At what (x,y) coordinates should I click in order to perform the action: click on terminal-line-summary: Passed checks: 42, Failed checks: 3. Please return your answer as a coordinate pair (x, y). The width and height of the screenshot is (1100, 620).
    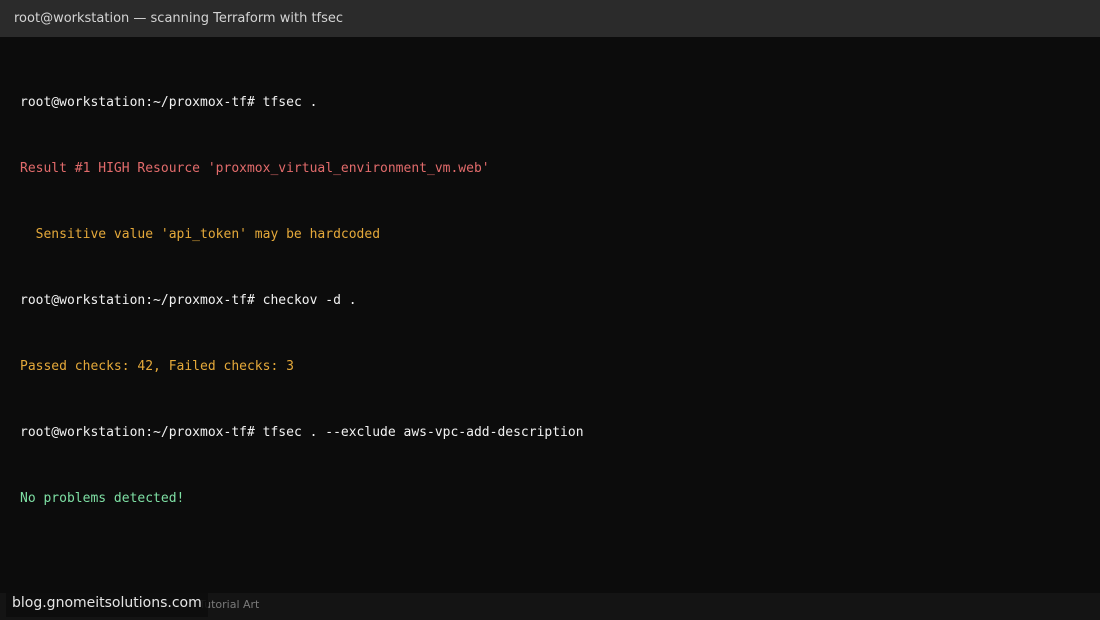
    Looking at the image, I should click on (157, 366).